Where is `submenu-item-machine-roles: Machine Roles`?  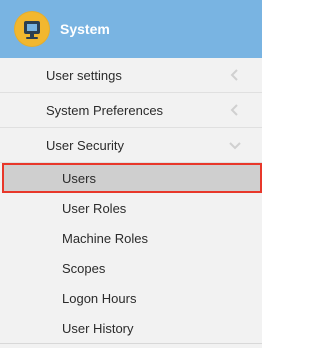
submenu-item-machine-roles: Machine Roles is located at coordinates (131, 238).